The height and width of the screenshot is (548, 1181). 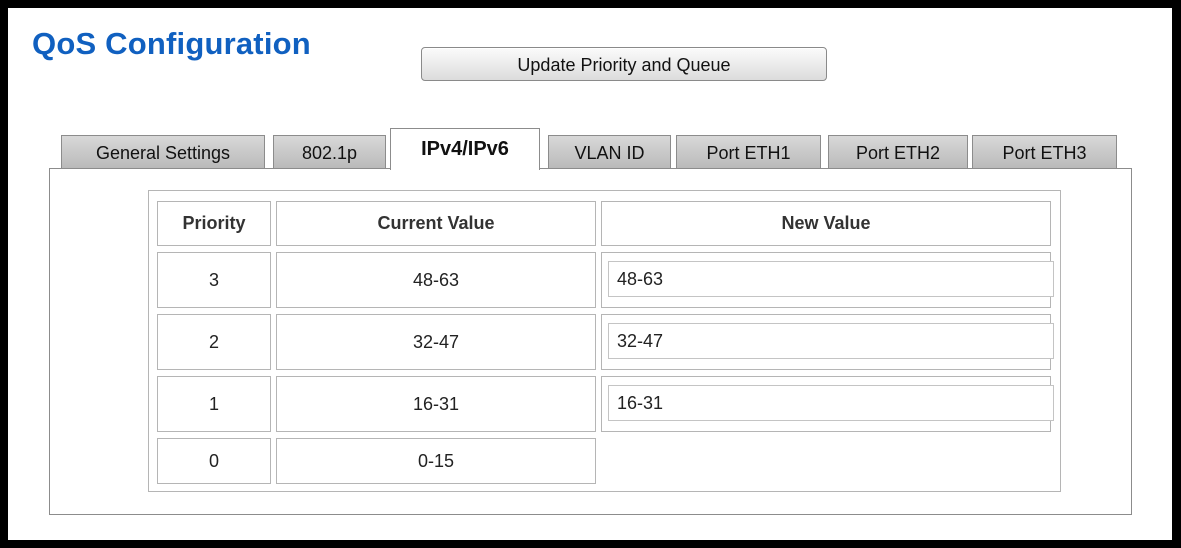 I want to click on header-current-value: Current Value, so click(x=436, y=223).